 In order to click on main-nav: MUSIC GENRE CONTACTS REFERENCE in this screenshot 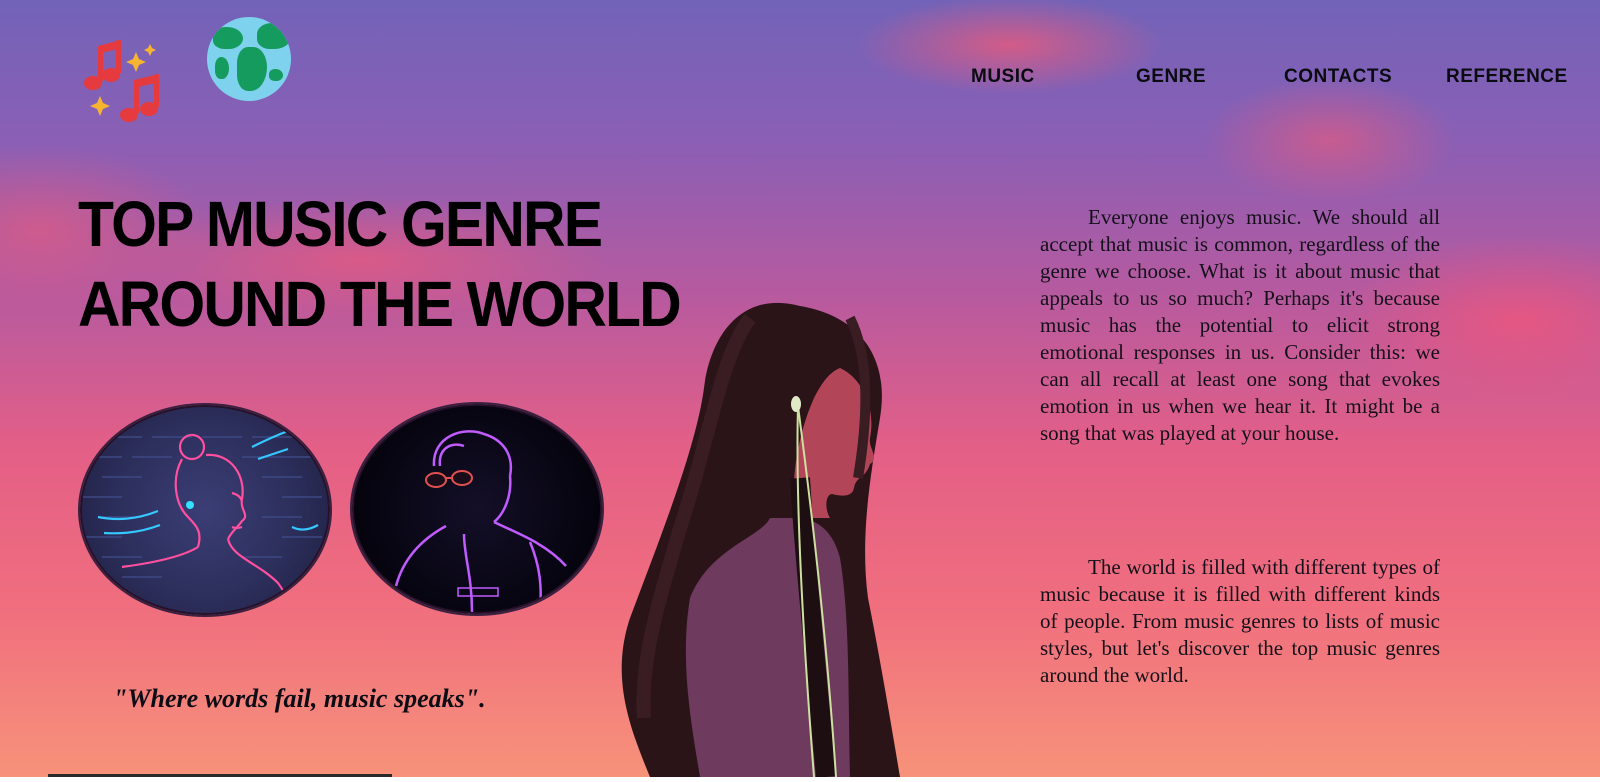, I will do `click(800, 78)`.